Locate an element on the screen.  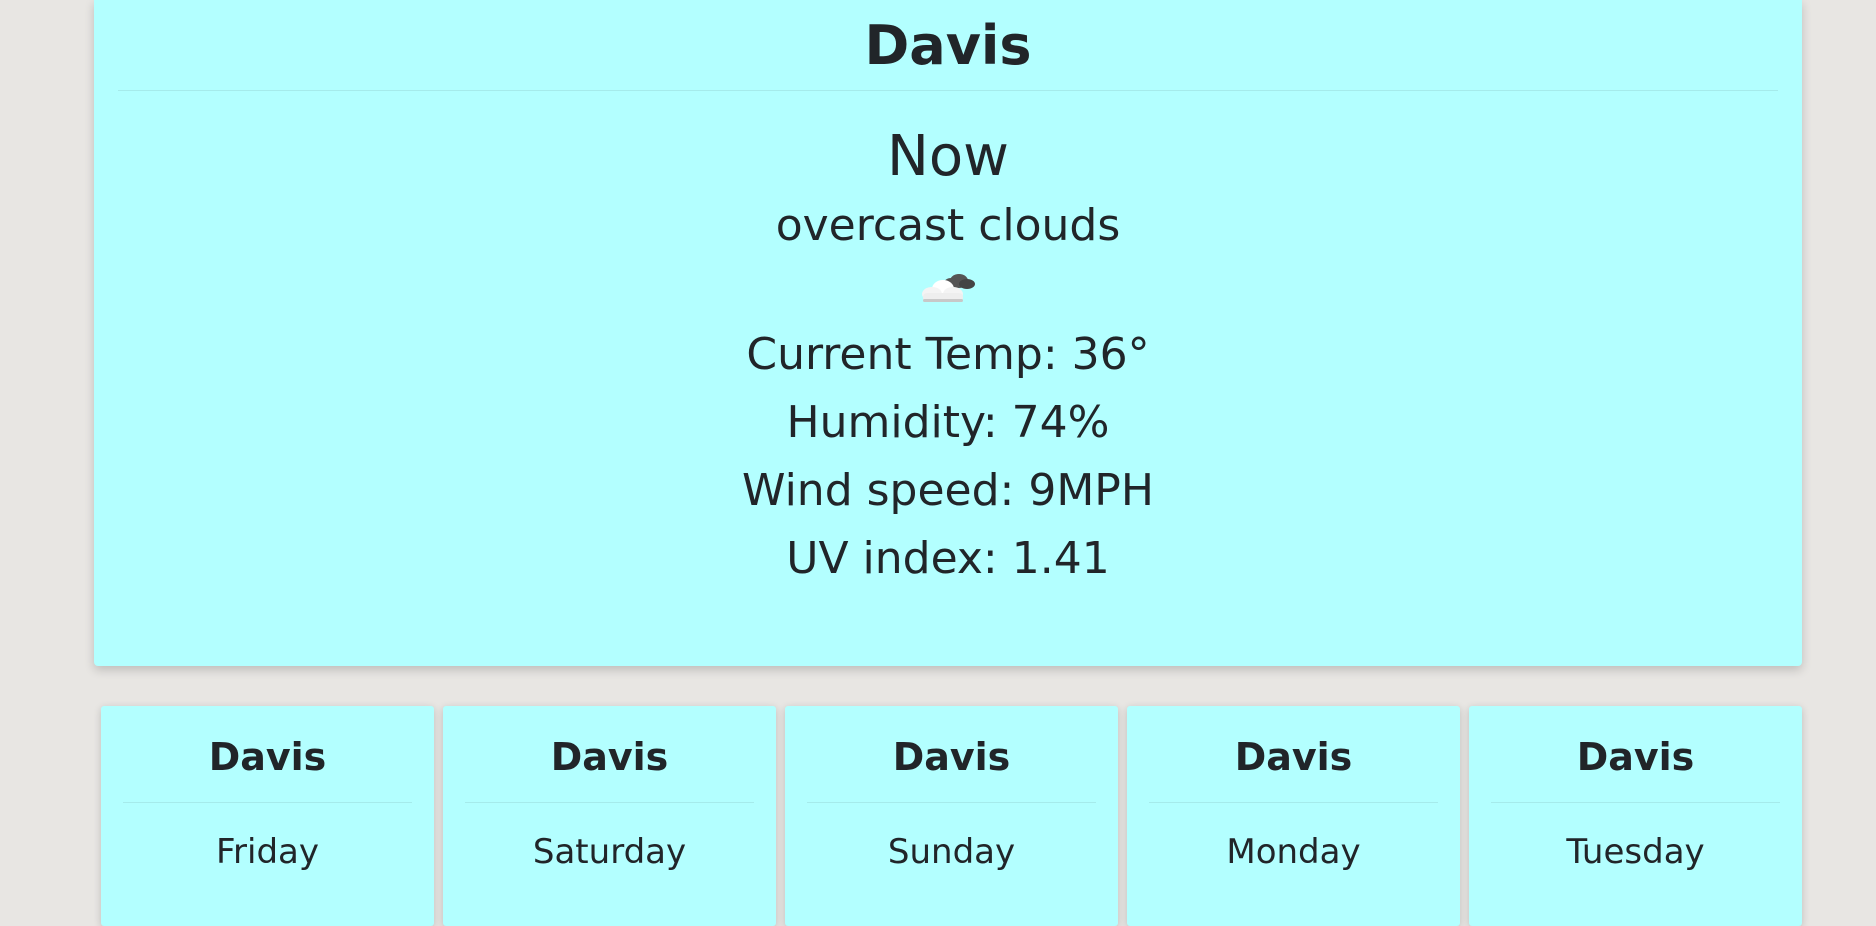
forecast-day: Sunday is located at coordinates (951, 852).